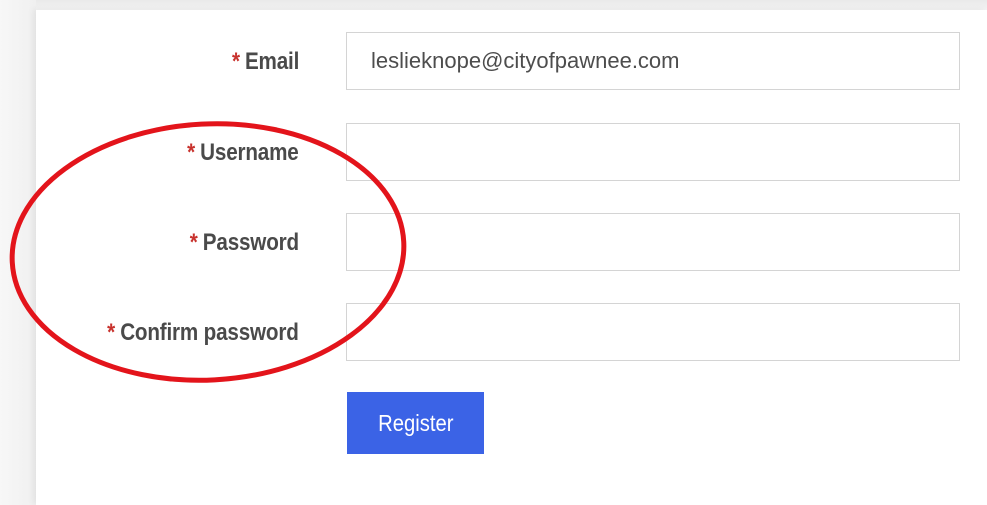  I want to click on email-row: * Email, so click(493, 62).